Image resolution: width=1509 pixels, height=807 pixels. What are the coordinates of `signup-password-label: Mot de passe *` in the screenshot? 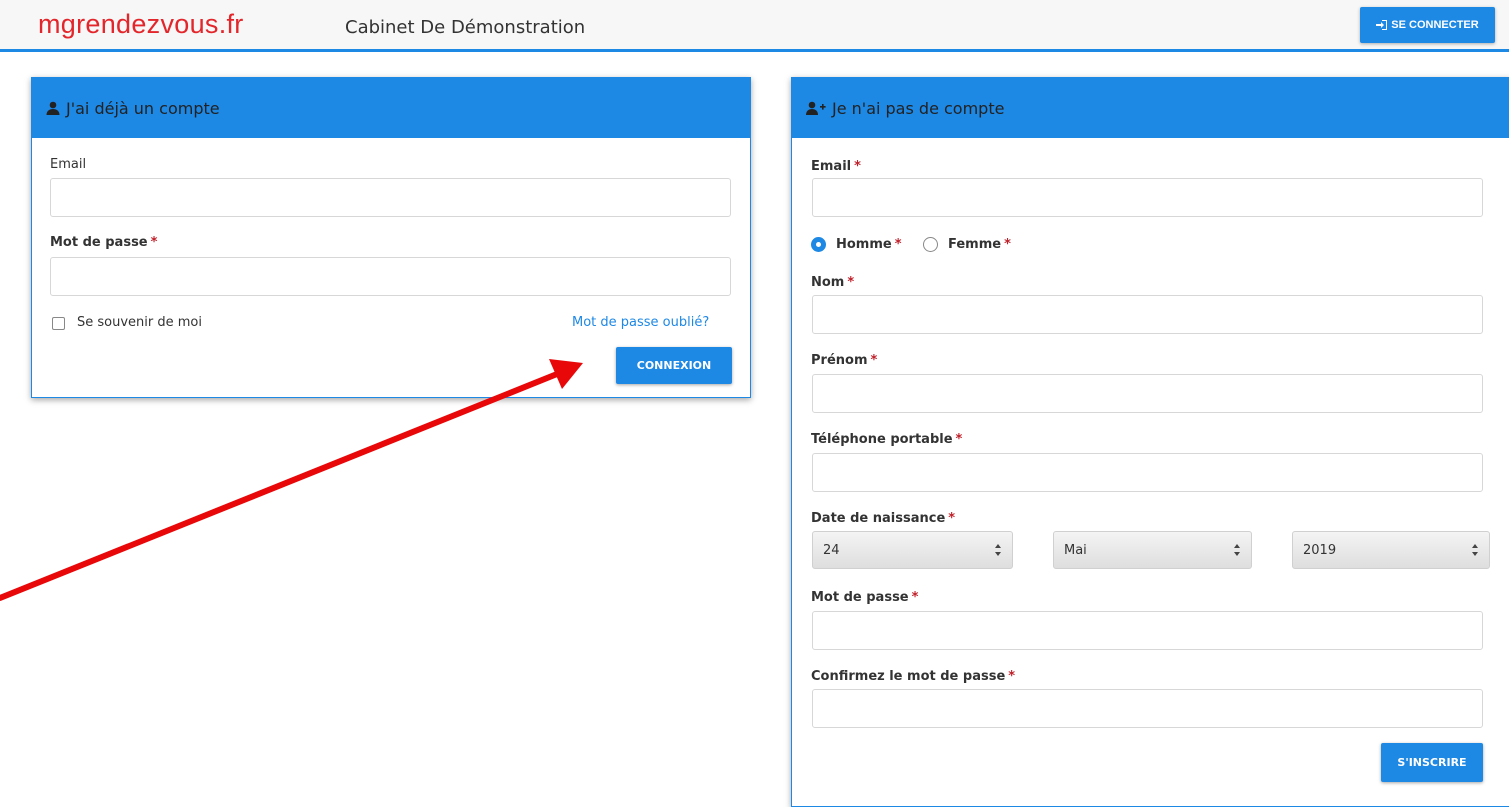 It's located at (865, 597).